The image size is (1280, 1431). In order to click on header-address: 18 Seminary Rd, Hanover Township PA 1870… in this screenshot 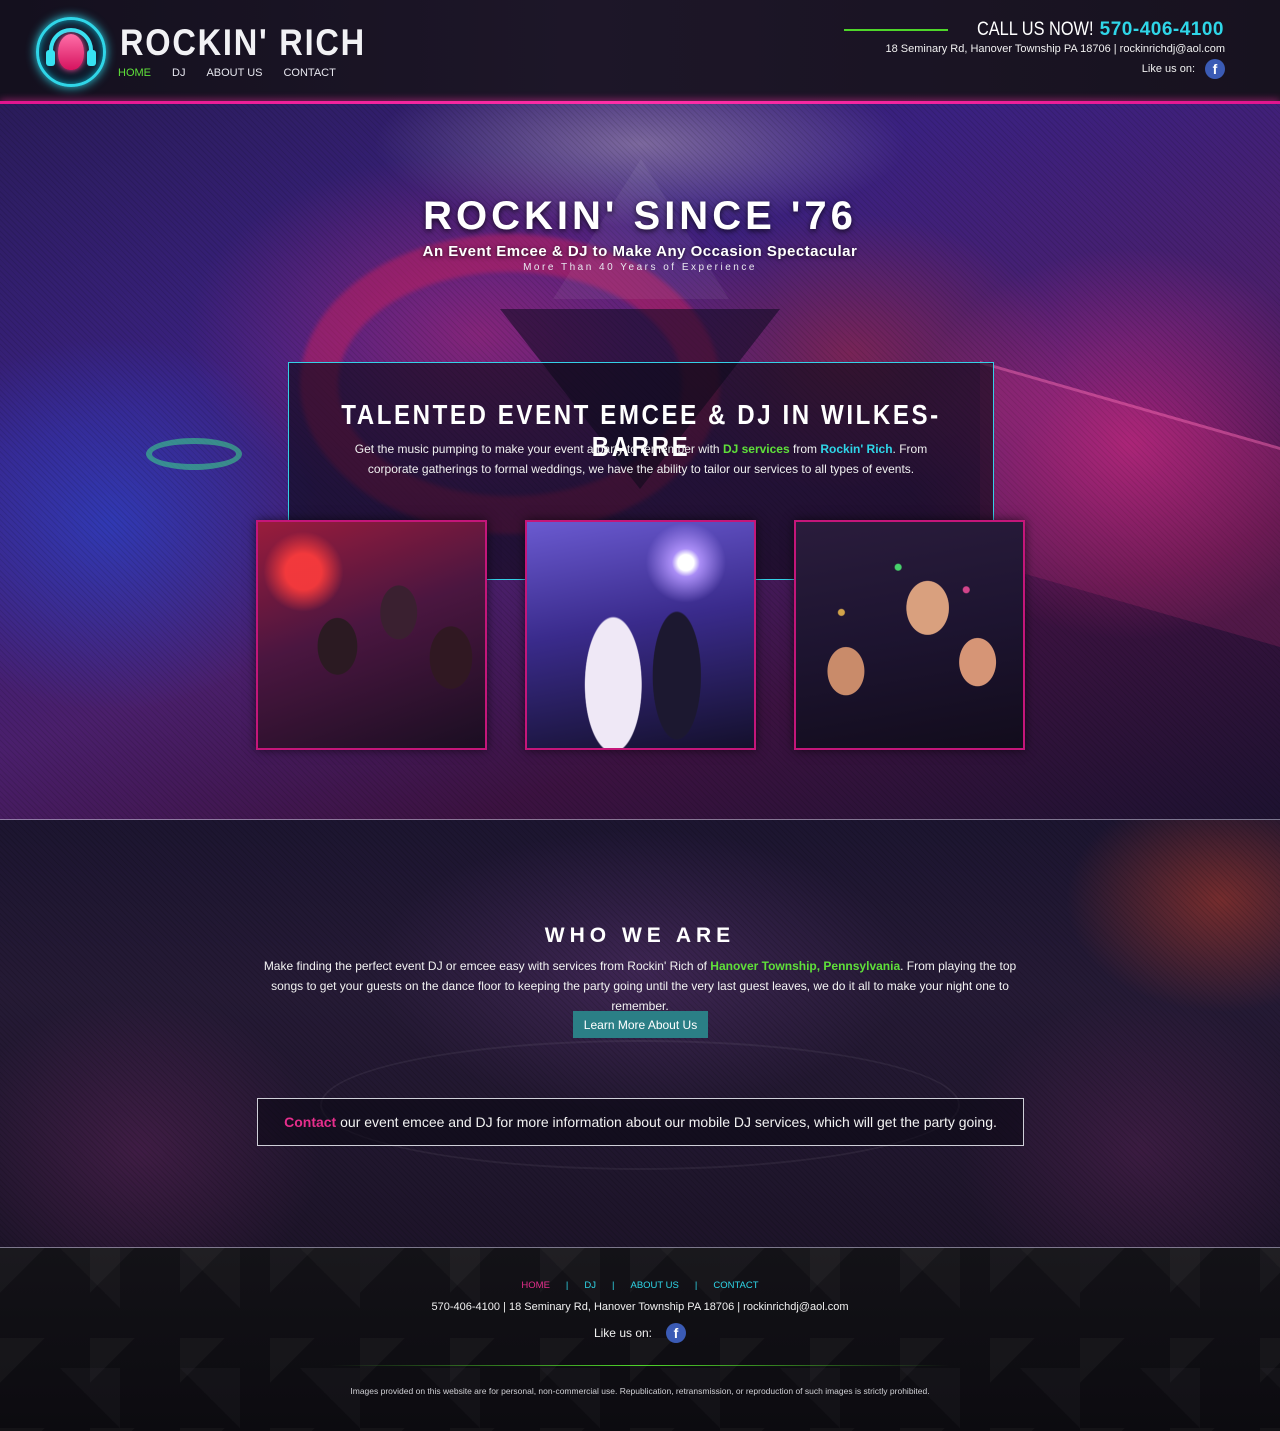, I will do `click(1055, 49)`.